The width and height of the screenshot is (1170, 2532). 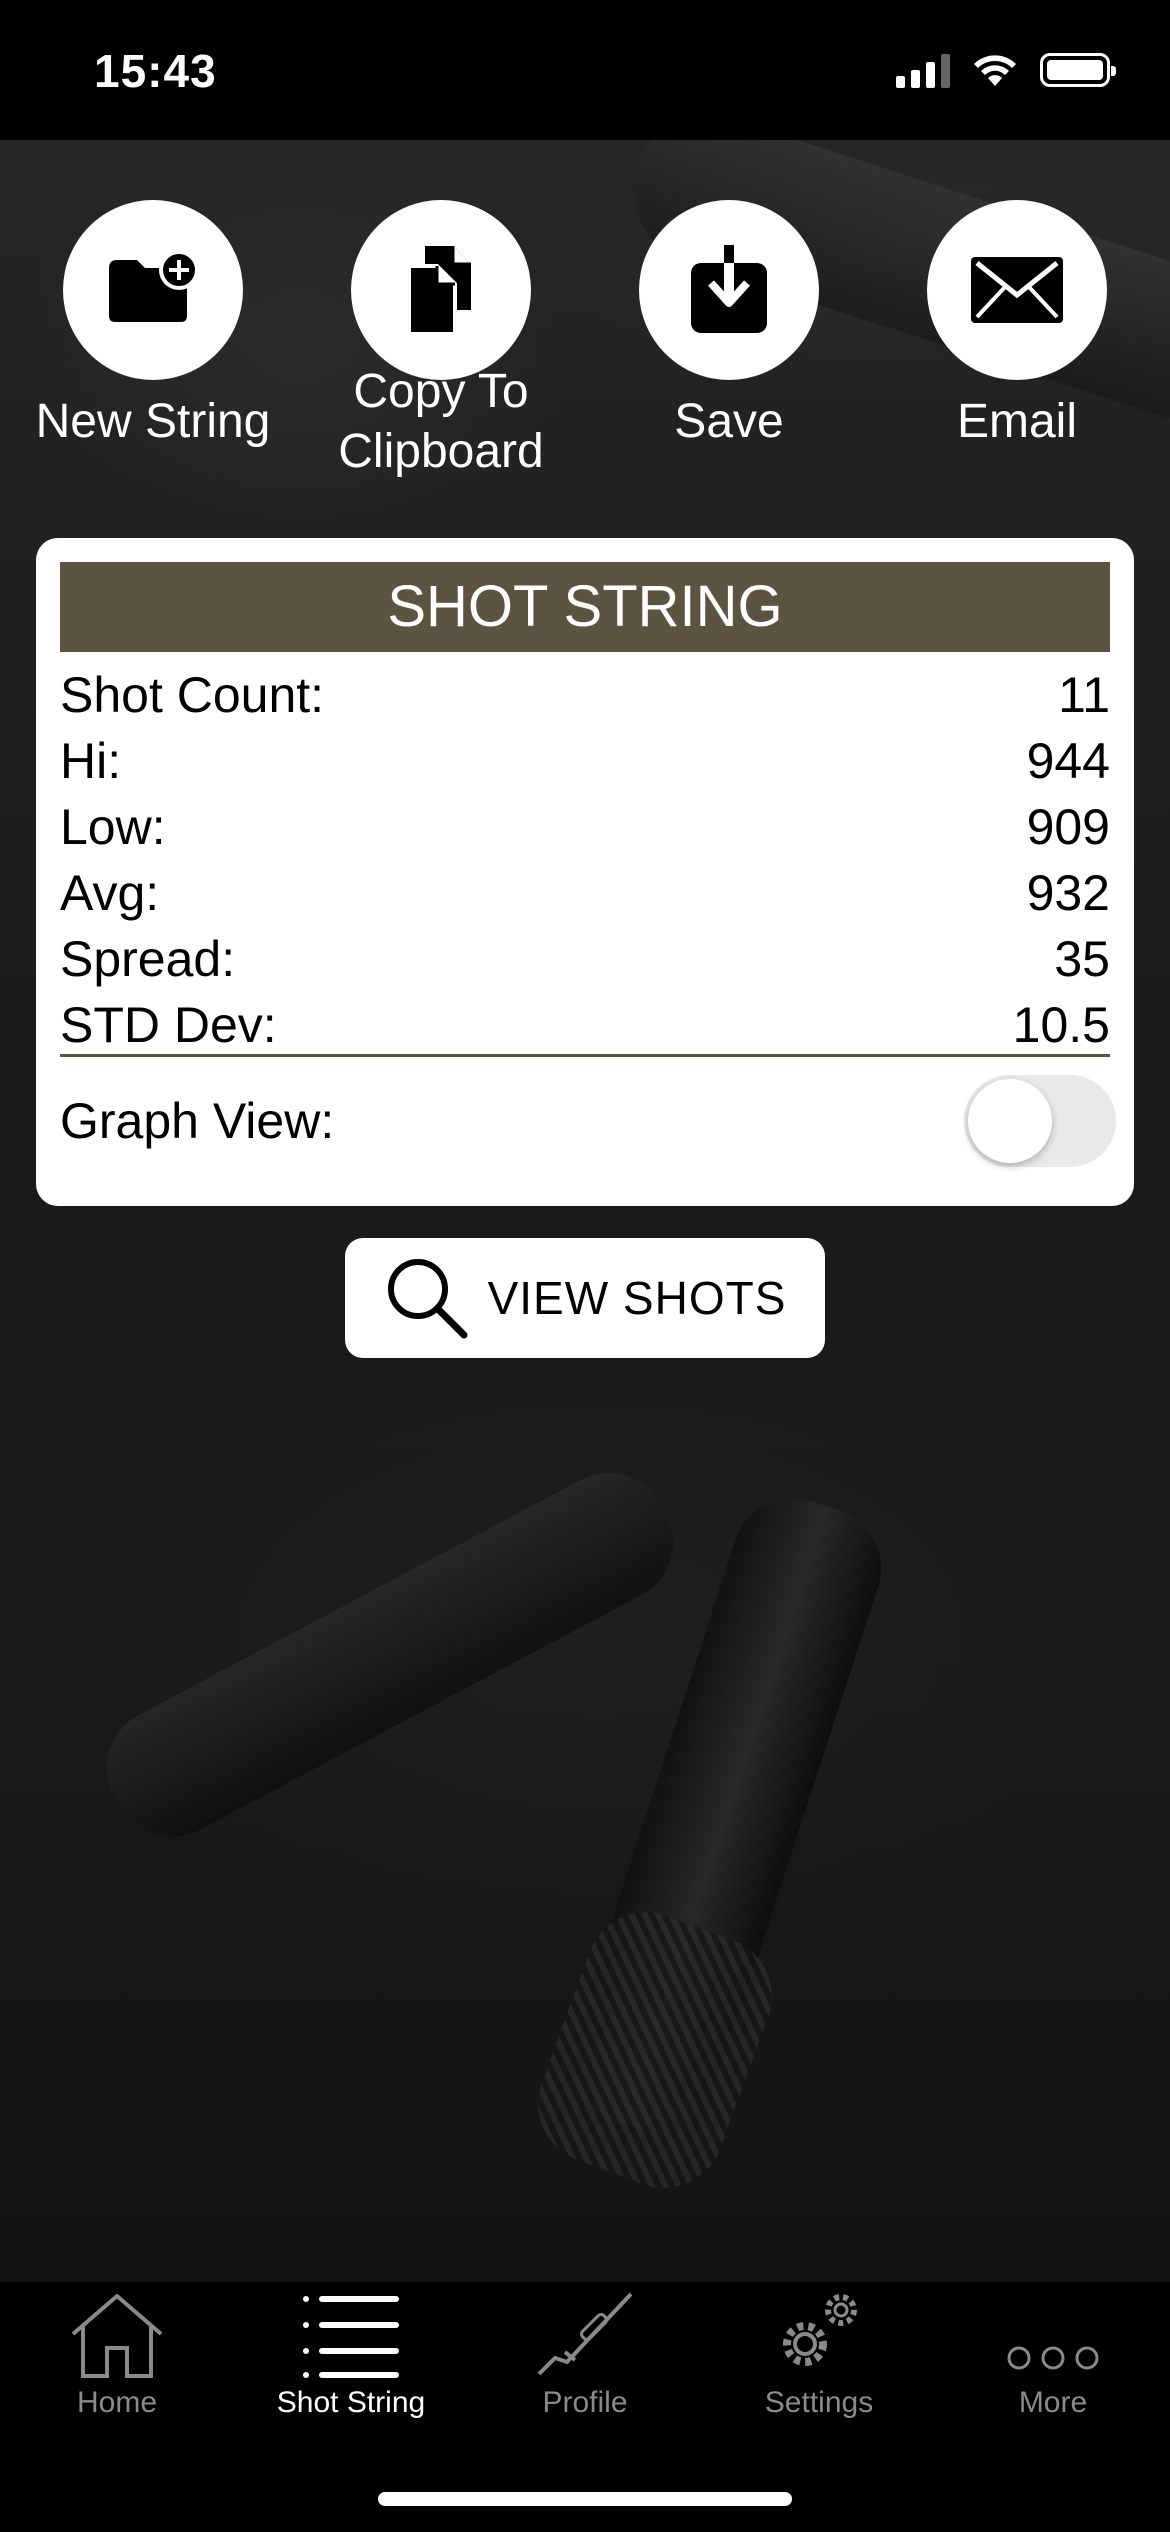 I want to click on tab-more: More, so click(x=1053, y=2357).